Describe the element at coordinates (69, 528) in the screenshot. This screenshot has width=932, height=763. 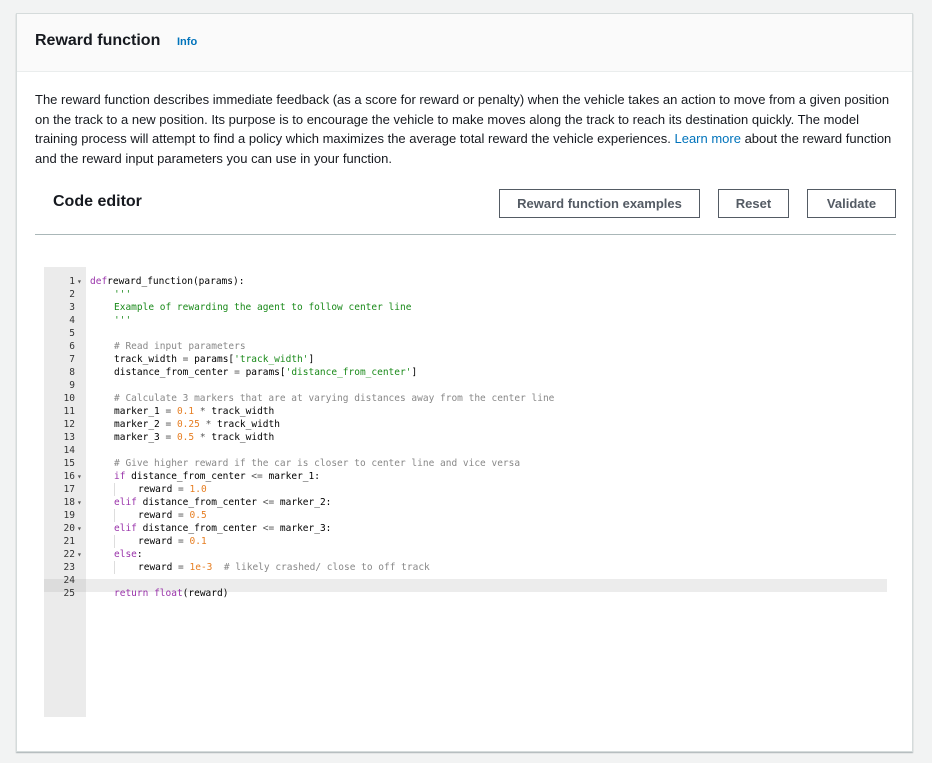
I see `line-number: 20` at that location.